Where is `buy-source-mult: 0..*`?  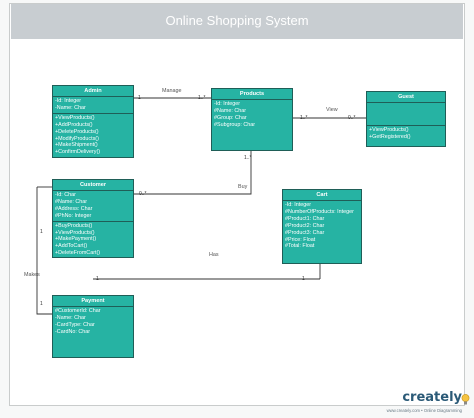
buy-source-mult: 0..* is located at coordinates (143, 194).